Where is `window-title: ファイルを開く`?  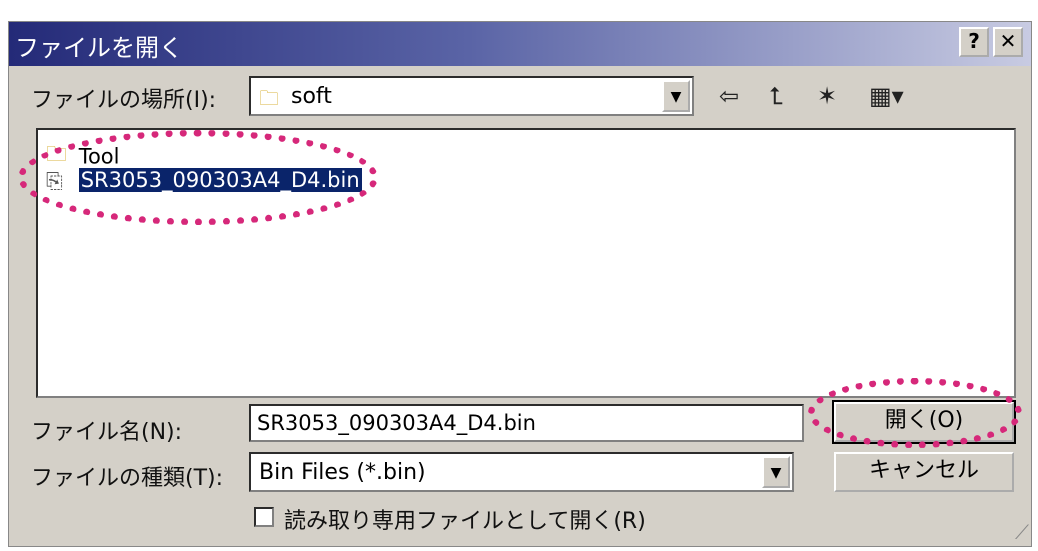
window-title: ファイルを開く is located at coordinates (99, 48).